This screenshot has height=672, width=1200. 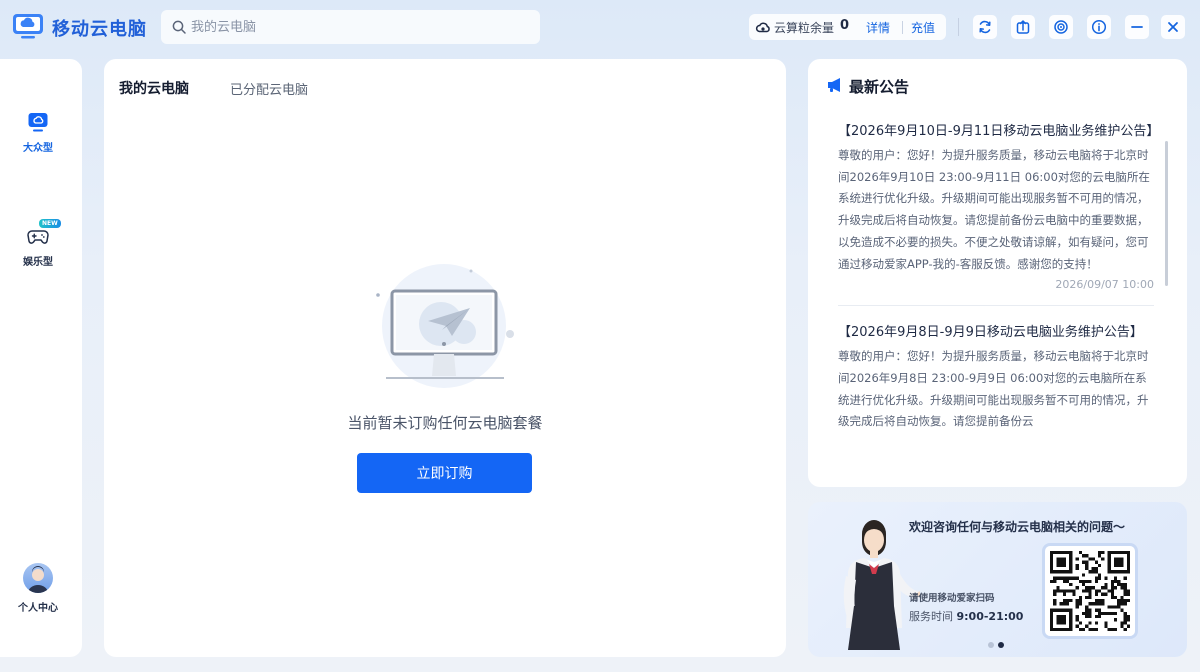 I want to click on info-button, so click(x=1099, y=27).